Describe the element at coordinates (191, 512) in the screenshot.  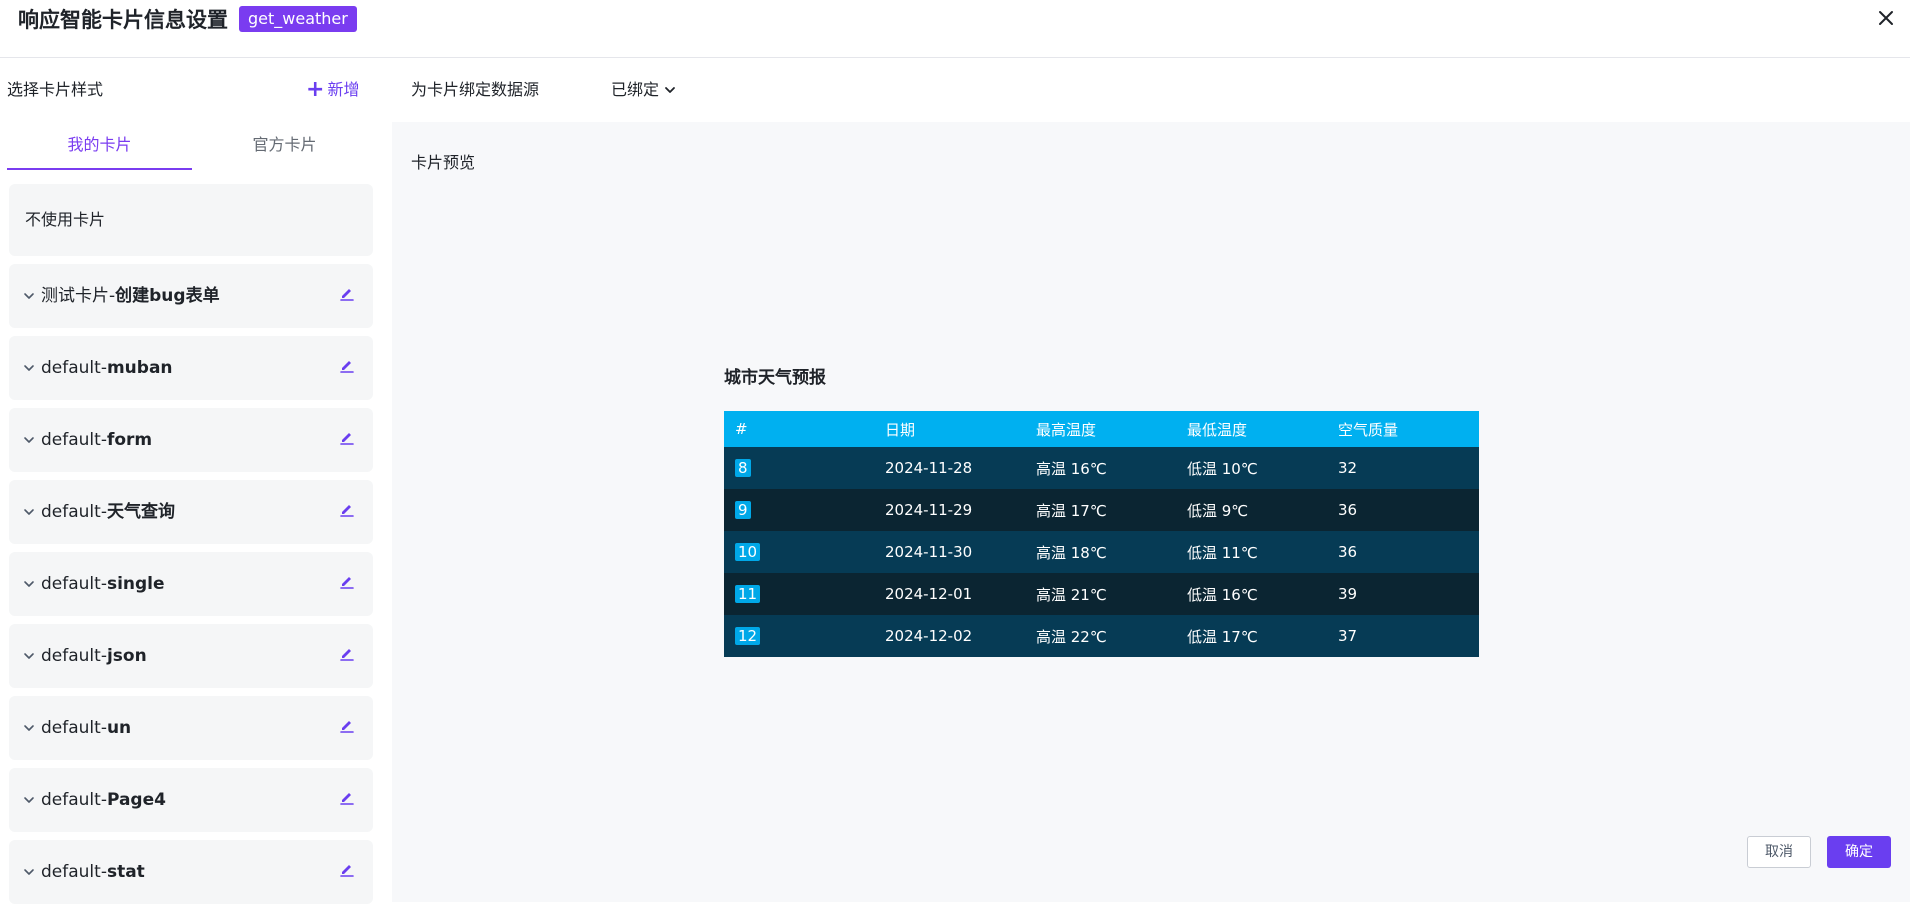
I see `card-item: default-天气查询` at that location.